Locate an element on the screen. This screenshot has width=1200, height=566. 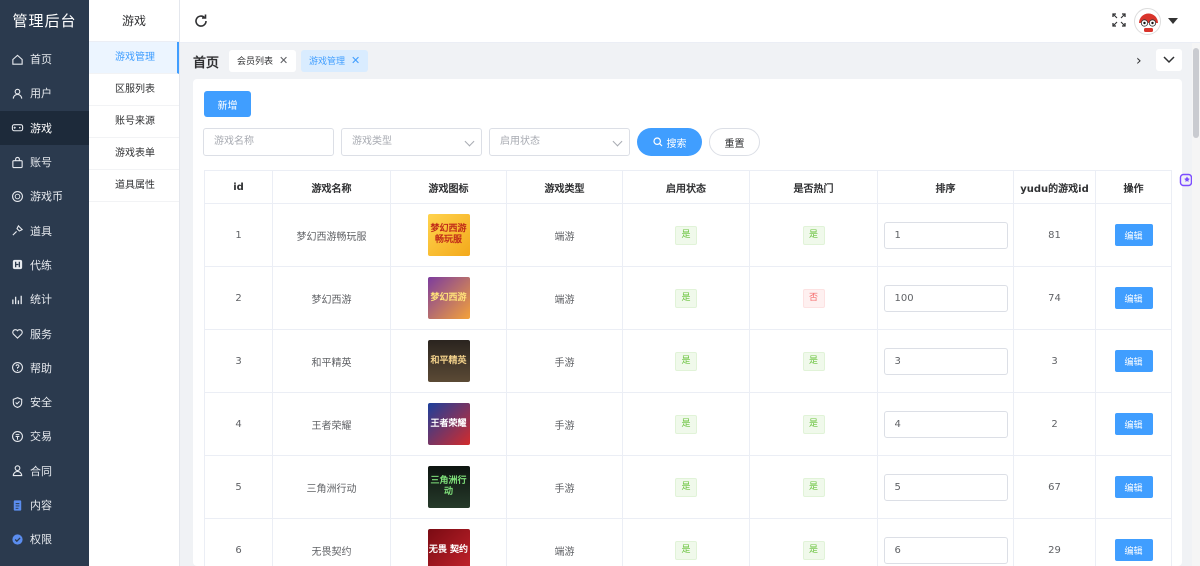
sidebar-menu: 首页用户游戏 账号游戏币道具 代练 统计 服务 帮助安全交易合同内容权限 is located at coordinates (44, 299).